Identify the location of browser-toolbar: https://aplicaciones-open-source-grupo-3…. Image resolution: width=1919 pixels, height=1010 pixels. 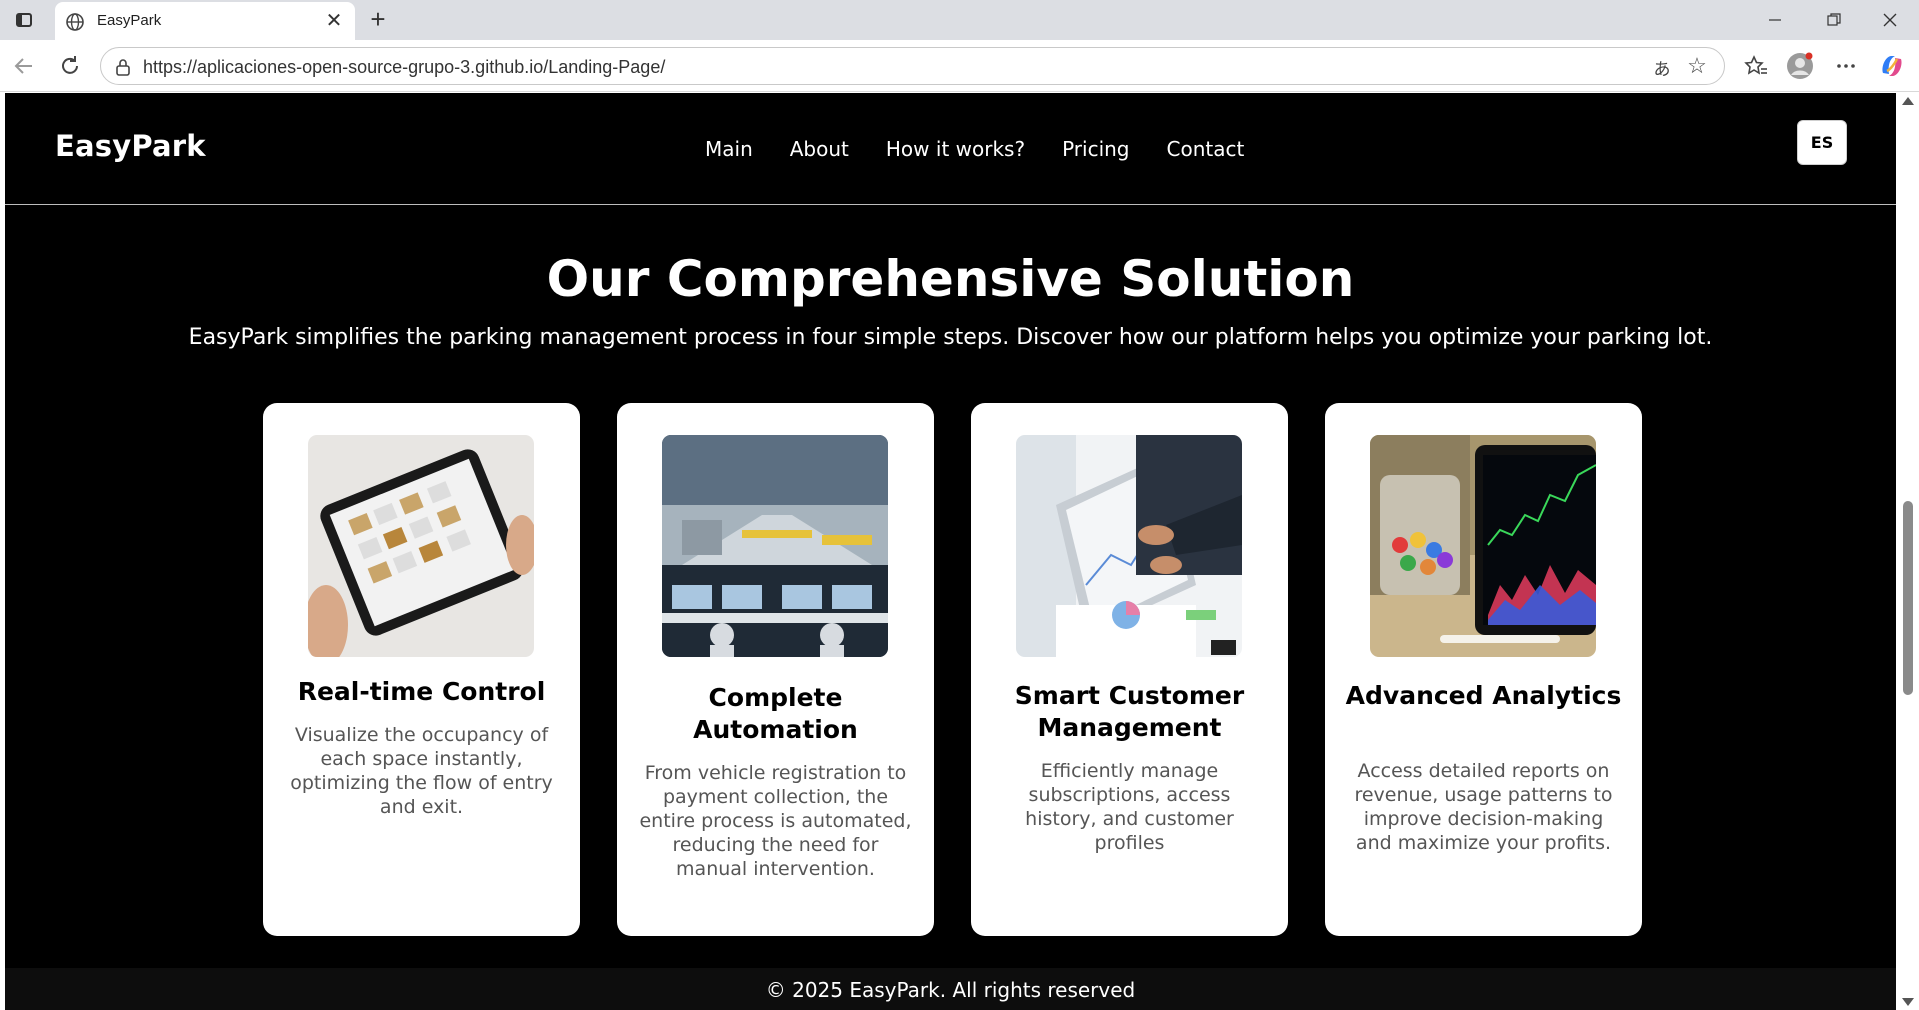
(959, 66).